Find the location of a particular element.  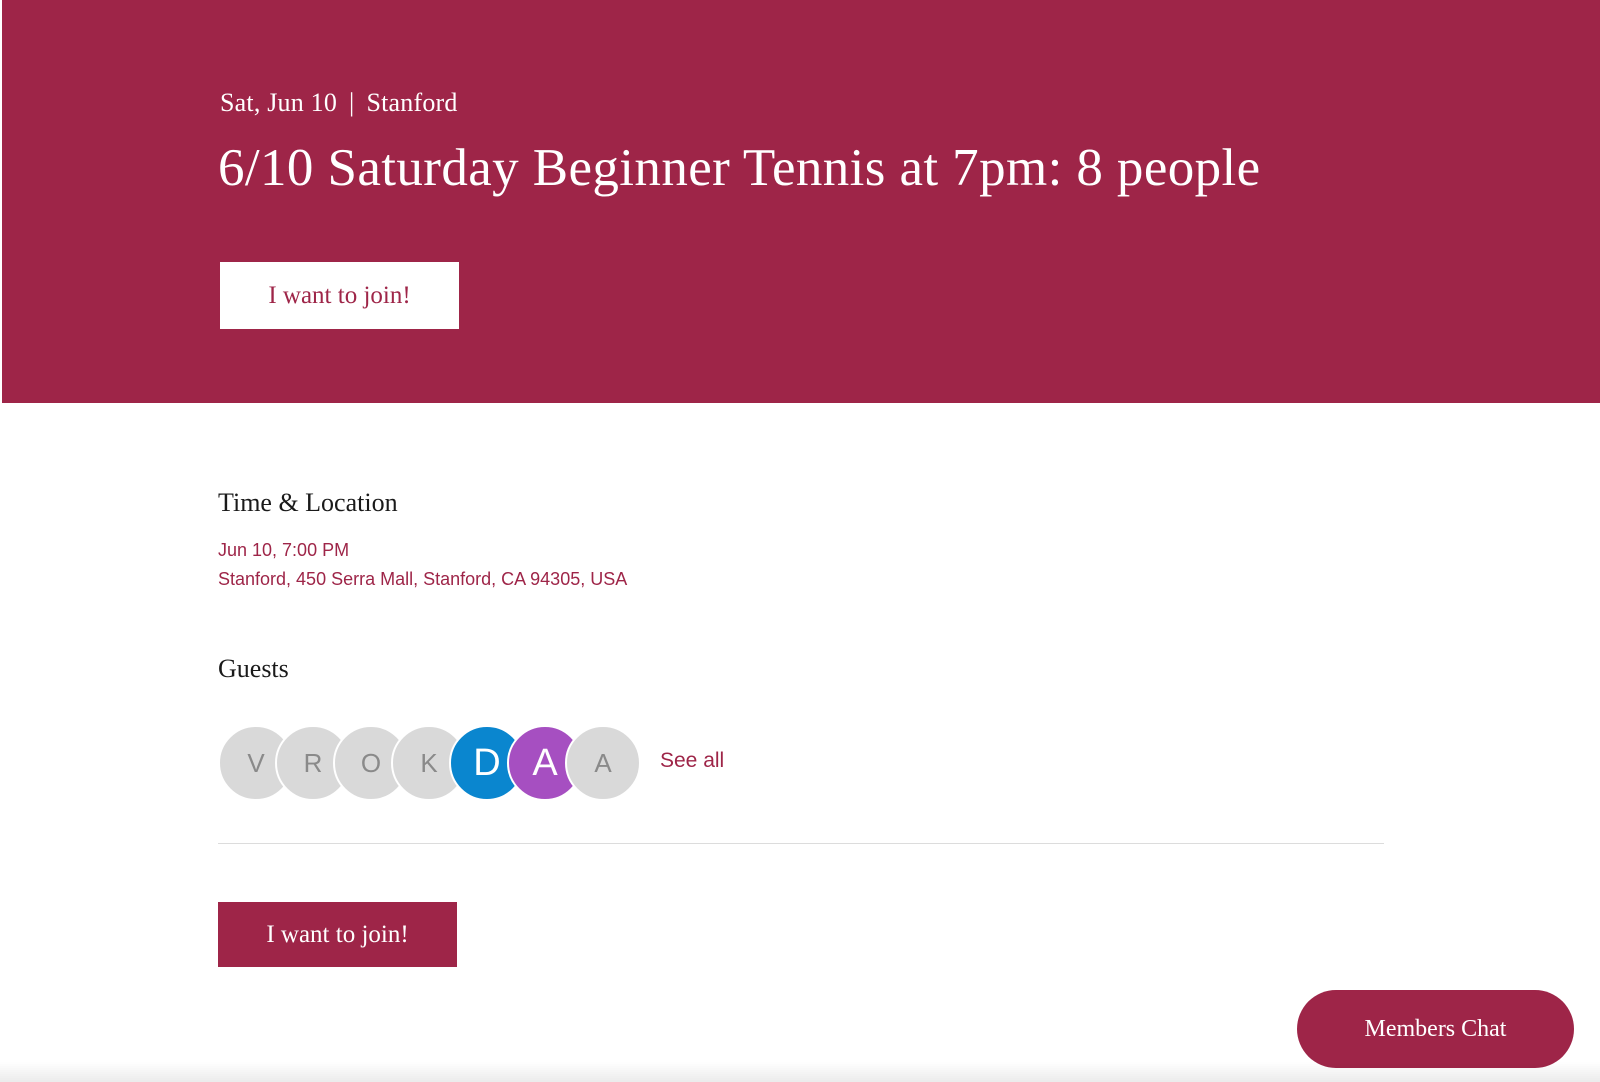

time-location-heading: Time & Location is located at coordinates (308, 502).